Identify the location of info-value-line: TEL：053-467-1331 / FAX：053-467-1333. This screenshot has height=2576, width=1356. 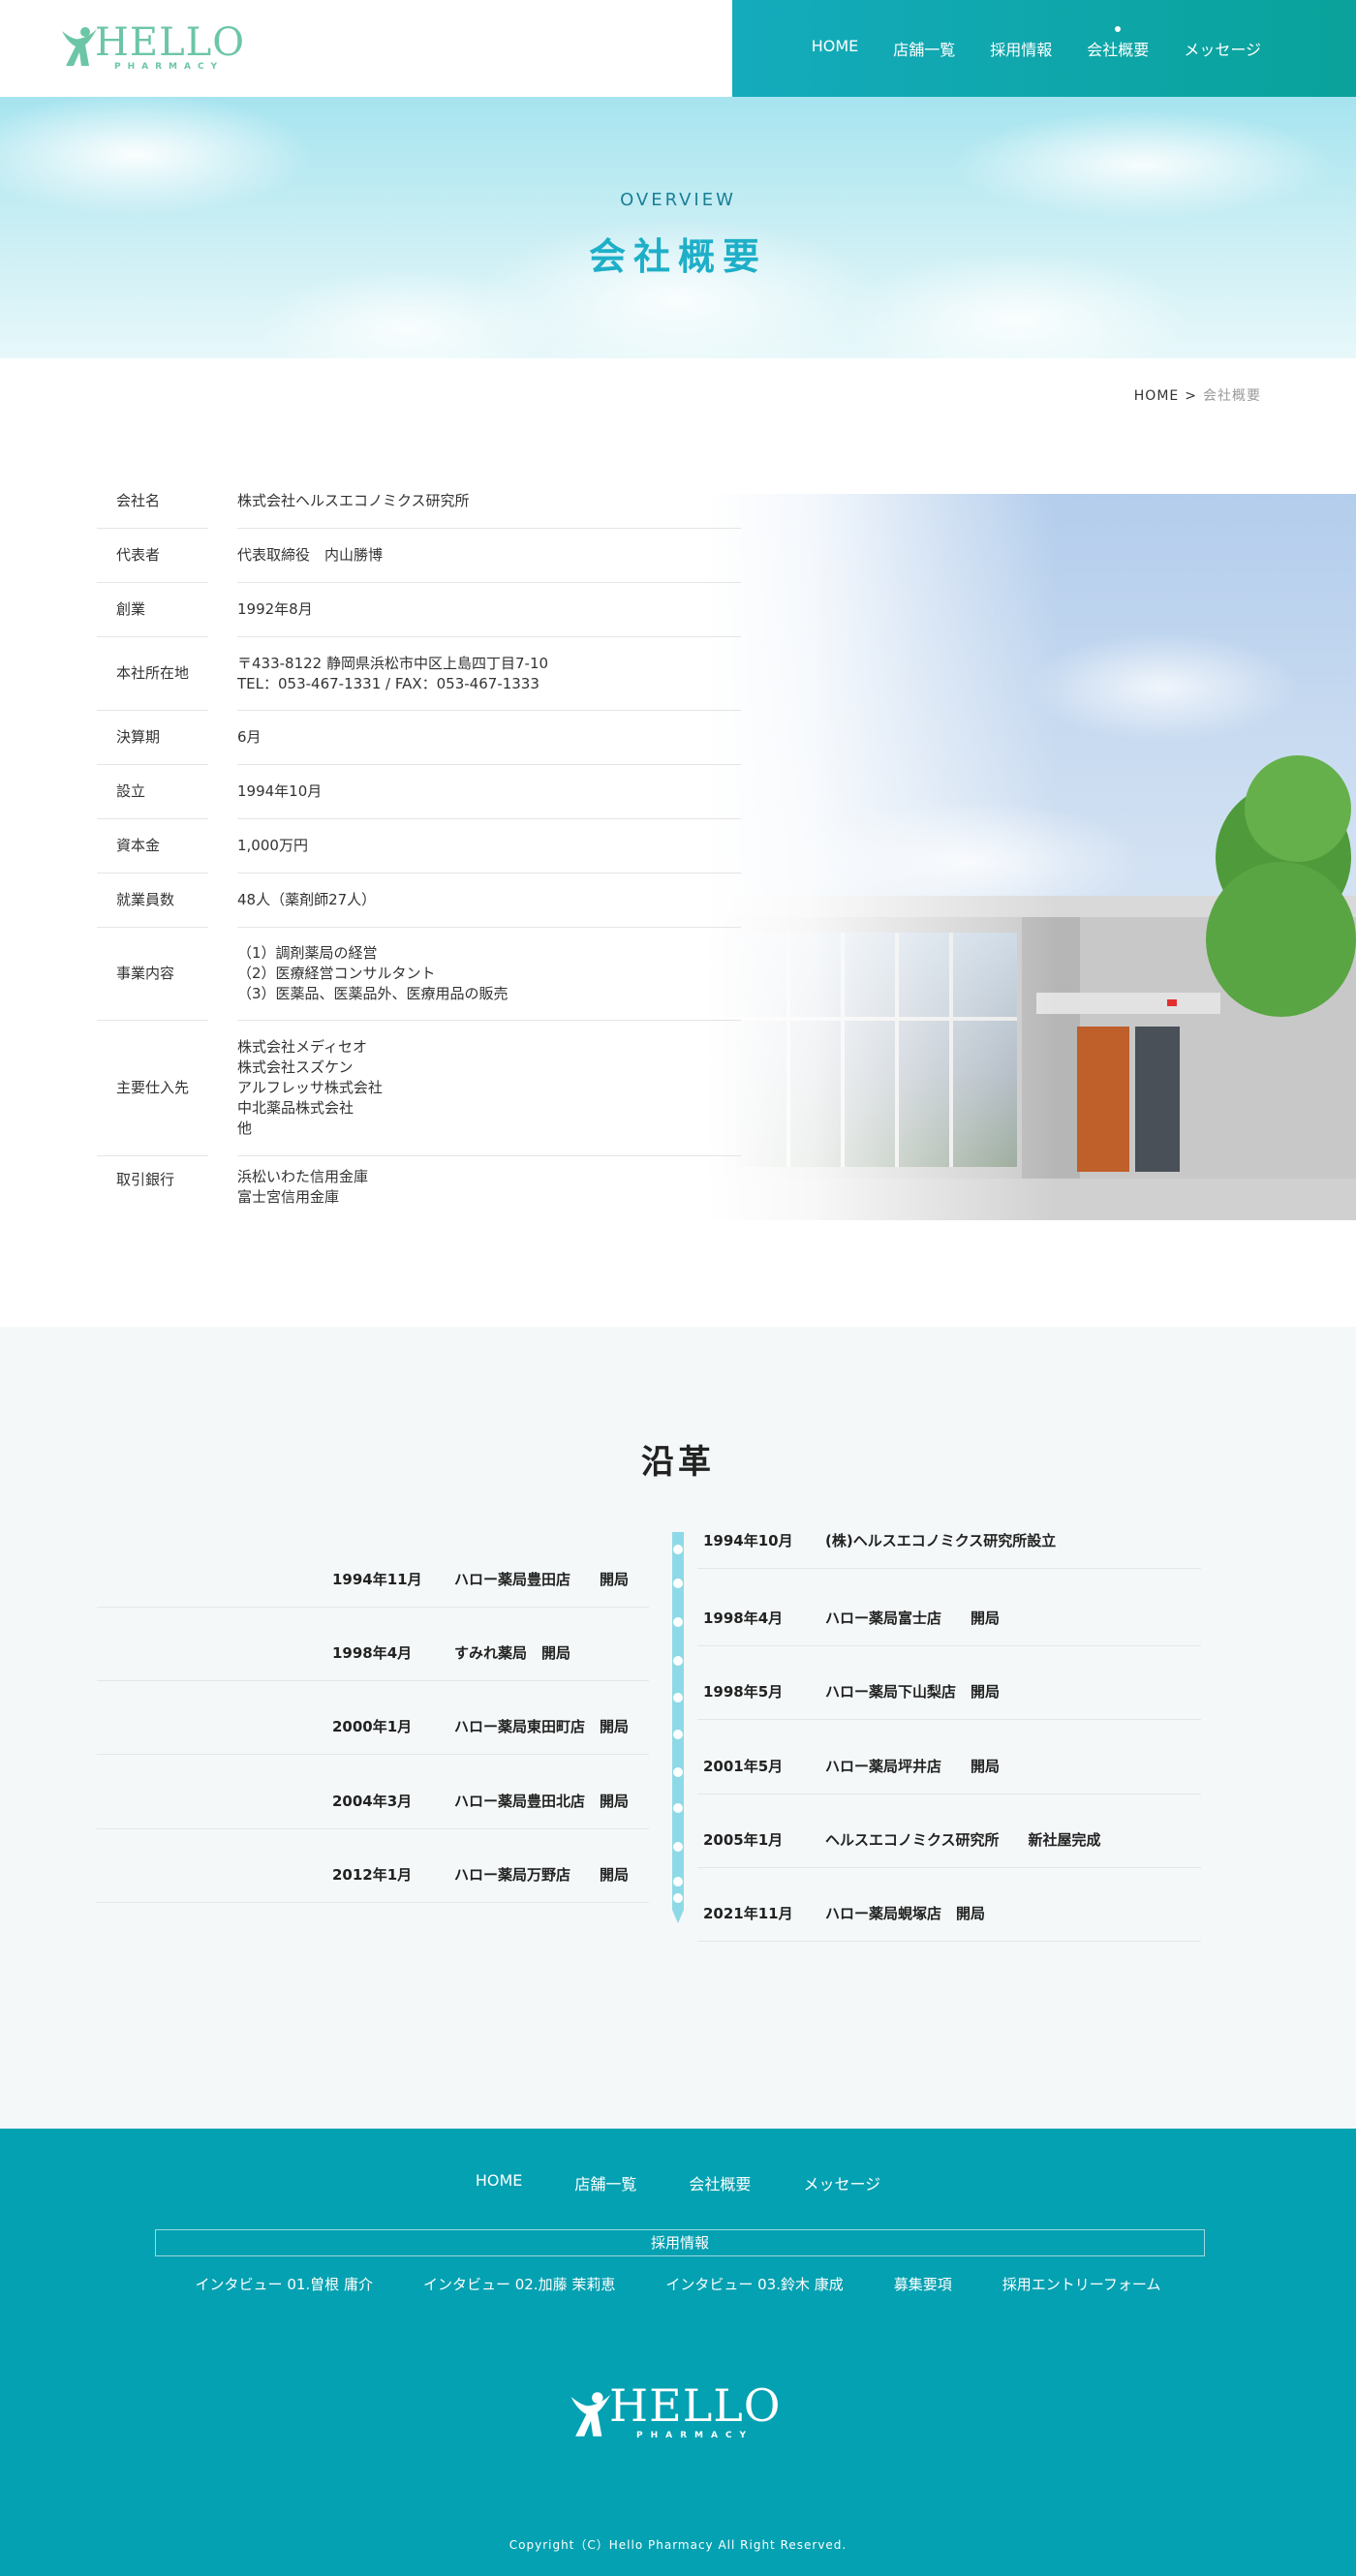
(388, 683).